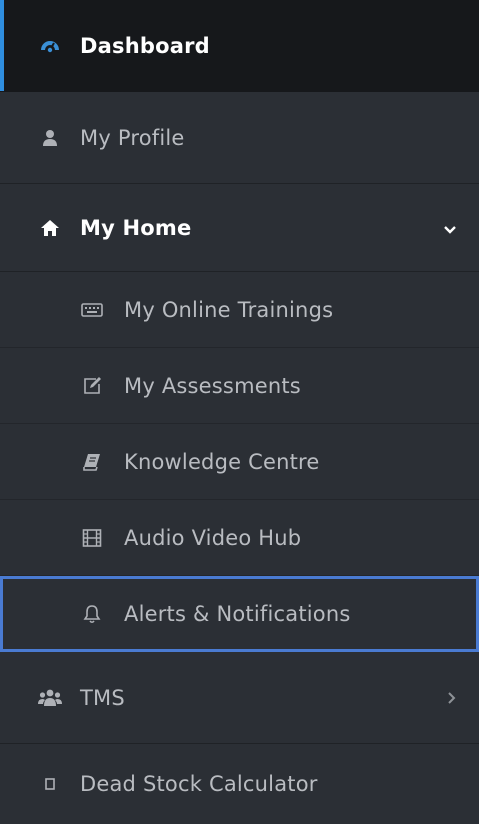 The image size is (479, 824). What do you see at coordinates (452, 698) in the screenshot?
I see `chevron-right-icon` at bounding box center [452, 698].